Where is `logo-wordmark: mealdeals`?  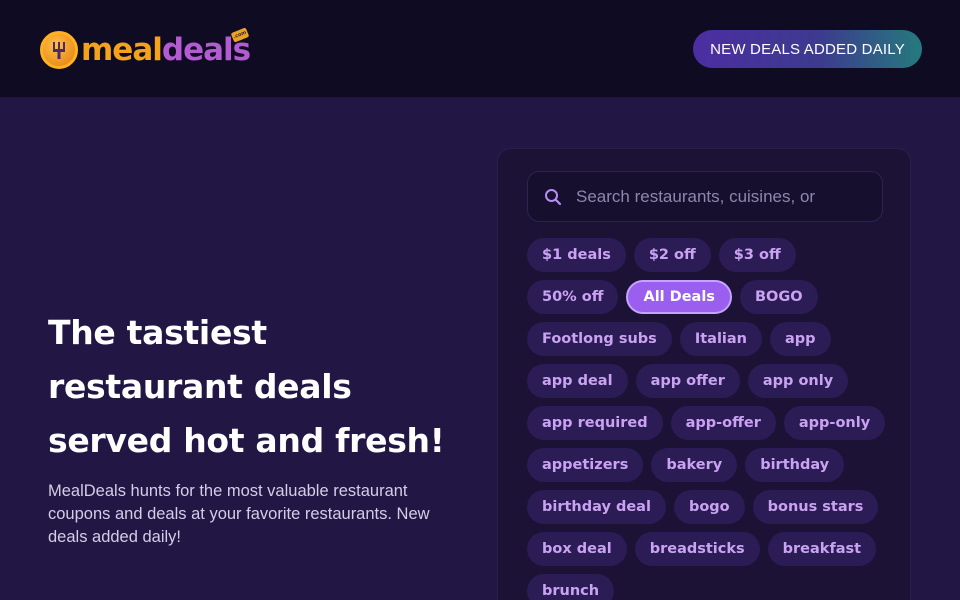
logo-wordmark: mealdeals is located at coordinates (166, 50).